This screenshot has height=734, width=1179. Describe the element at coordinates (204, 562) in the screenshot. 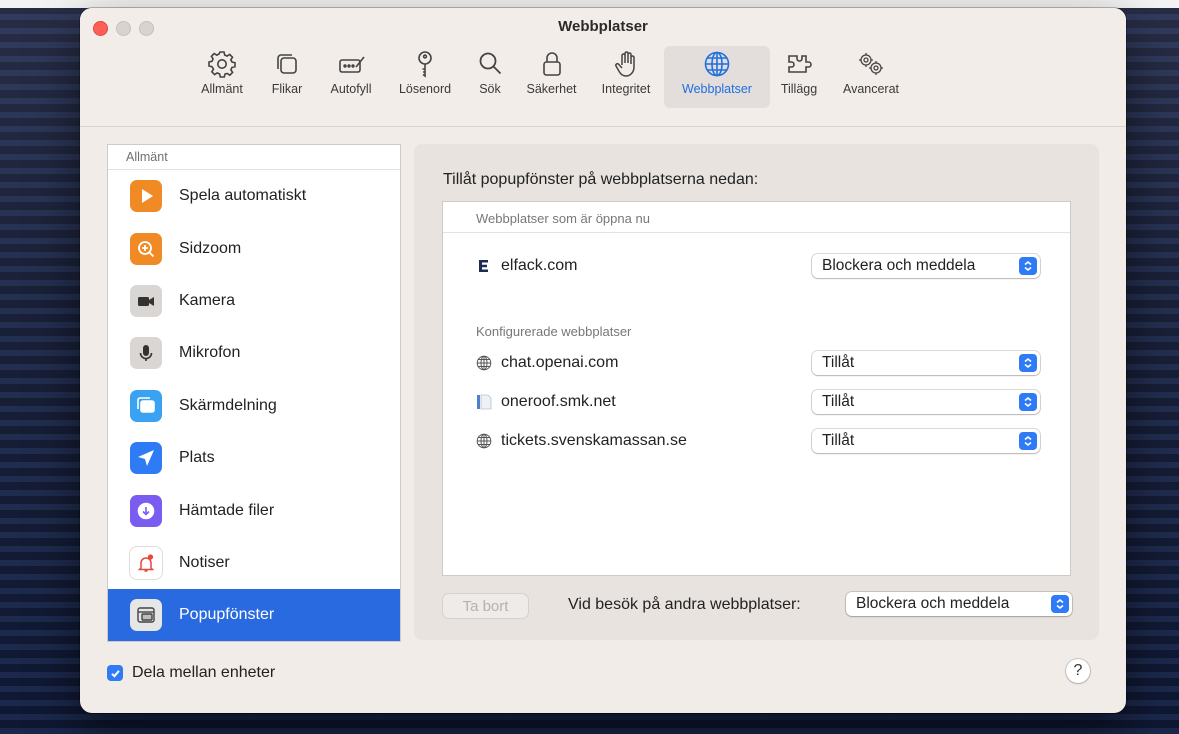

I see `sidebar-item-label: Notiser` at that location.